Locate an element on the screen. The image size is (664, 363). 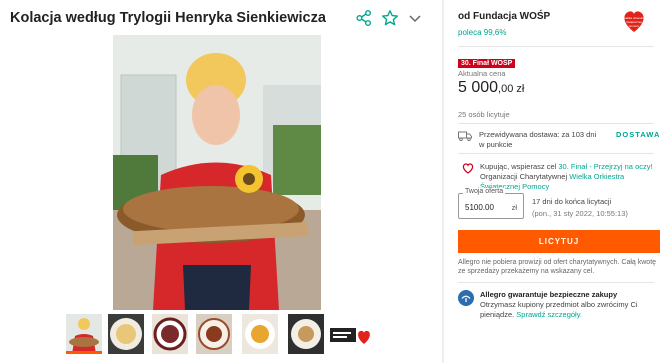
bidders-count: 25 osób licytuje is located at coordinates (484, 114).